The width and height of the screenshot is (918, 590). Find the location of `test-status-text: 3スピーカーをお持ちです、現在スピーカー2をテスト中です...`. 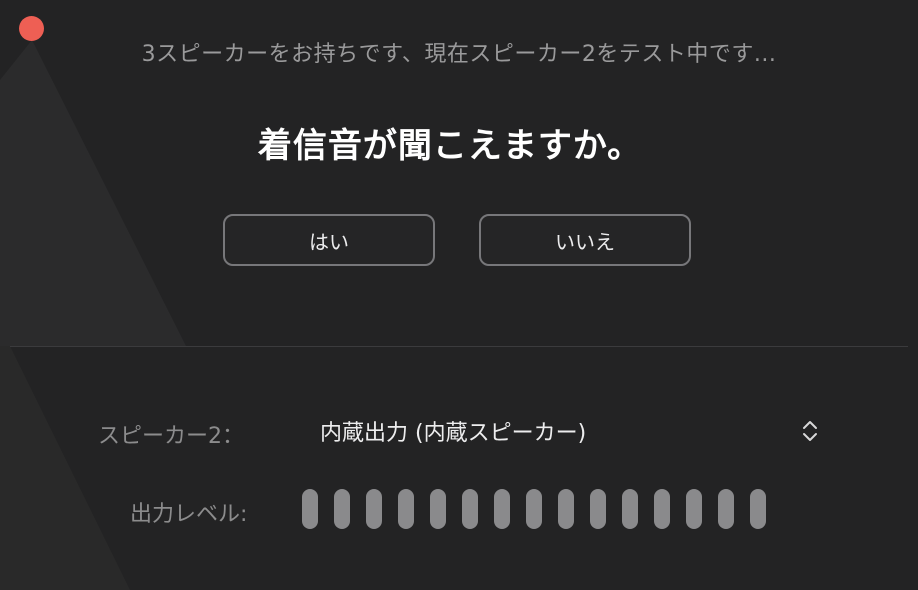

test-status-text: 3スピーカーをお持ちです、現在スピーカー2をテスト中です... is located at coordinates (459, 54).